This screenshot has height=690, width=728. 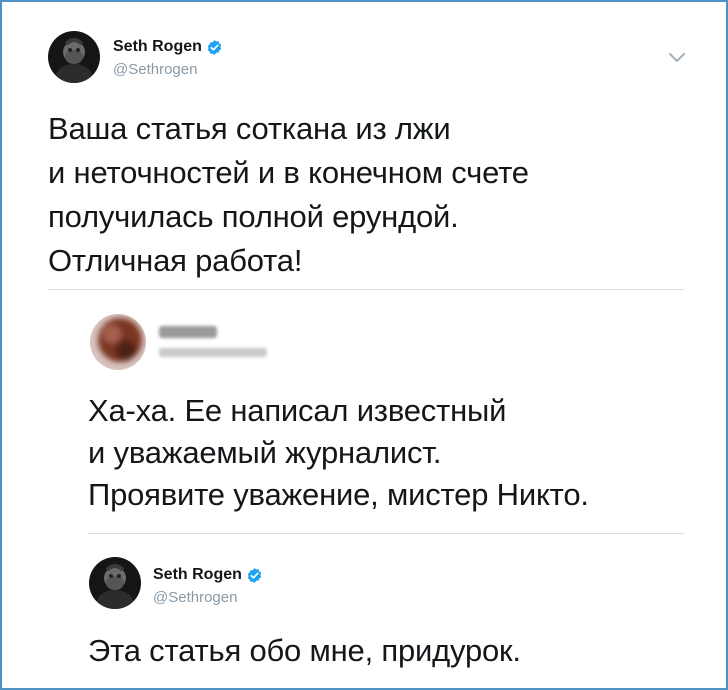 I want to click on blurred-avatar-icon, so click(x=118, y=342).